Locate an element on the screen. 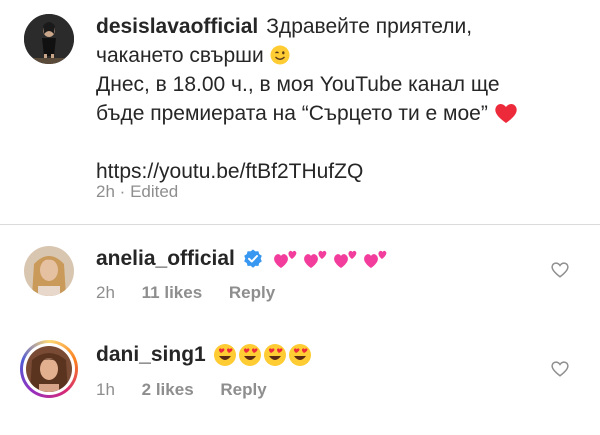 The image size is (600, 435). comment-line: dani_sing1 is located at coordinates (205, 355).